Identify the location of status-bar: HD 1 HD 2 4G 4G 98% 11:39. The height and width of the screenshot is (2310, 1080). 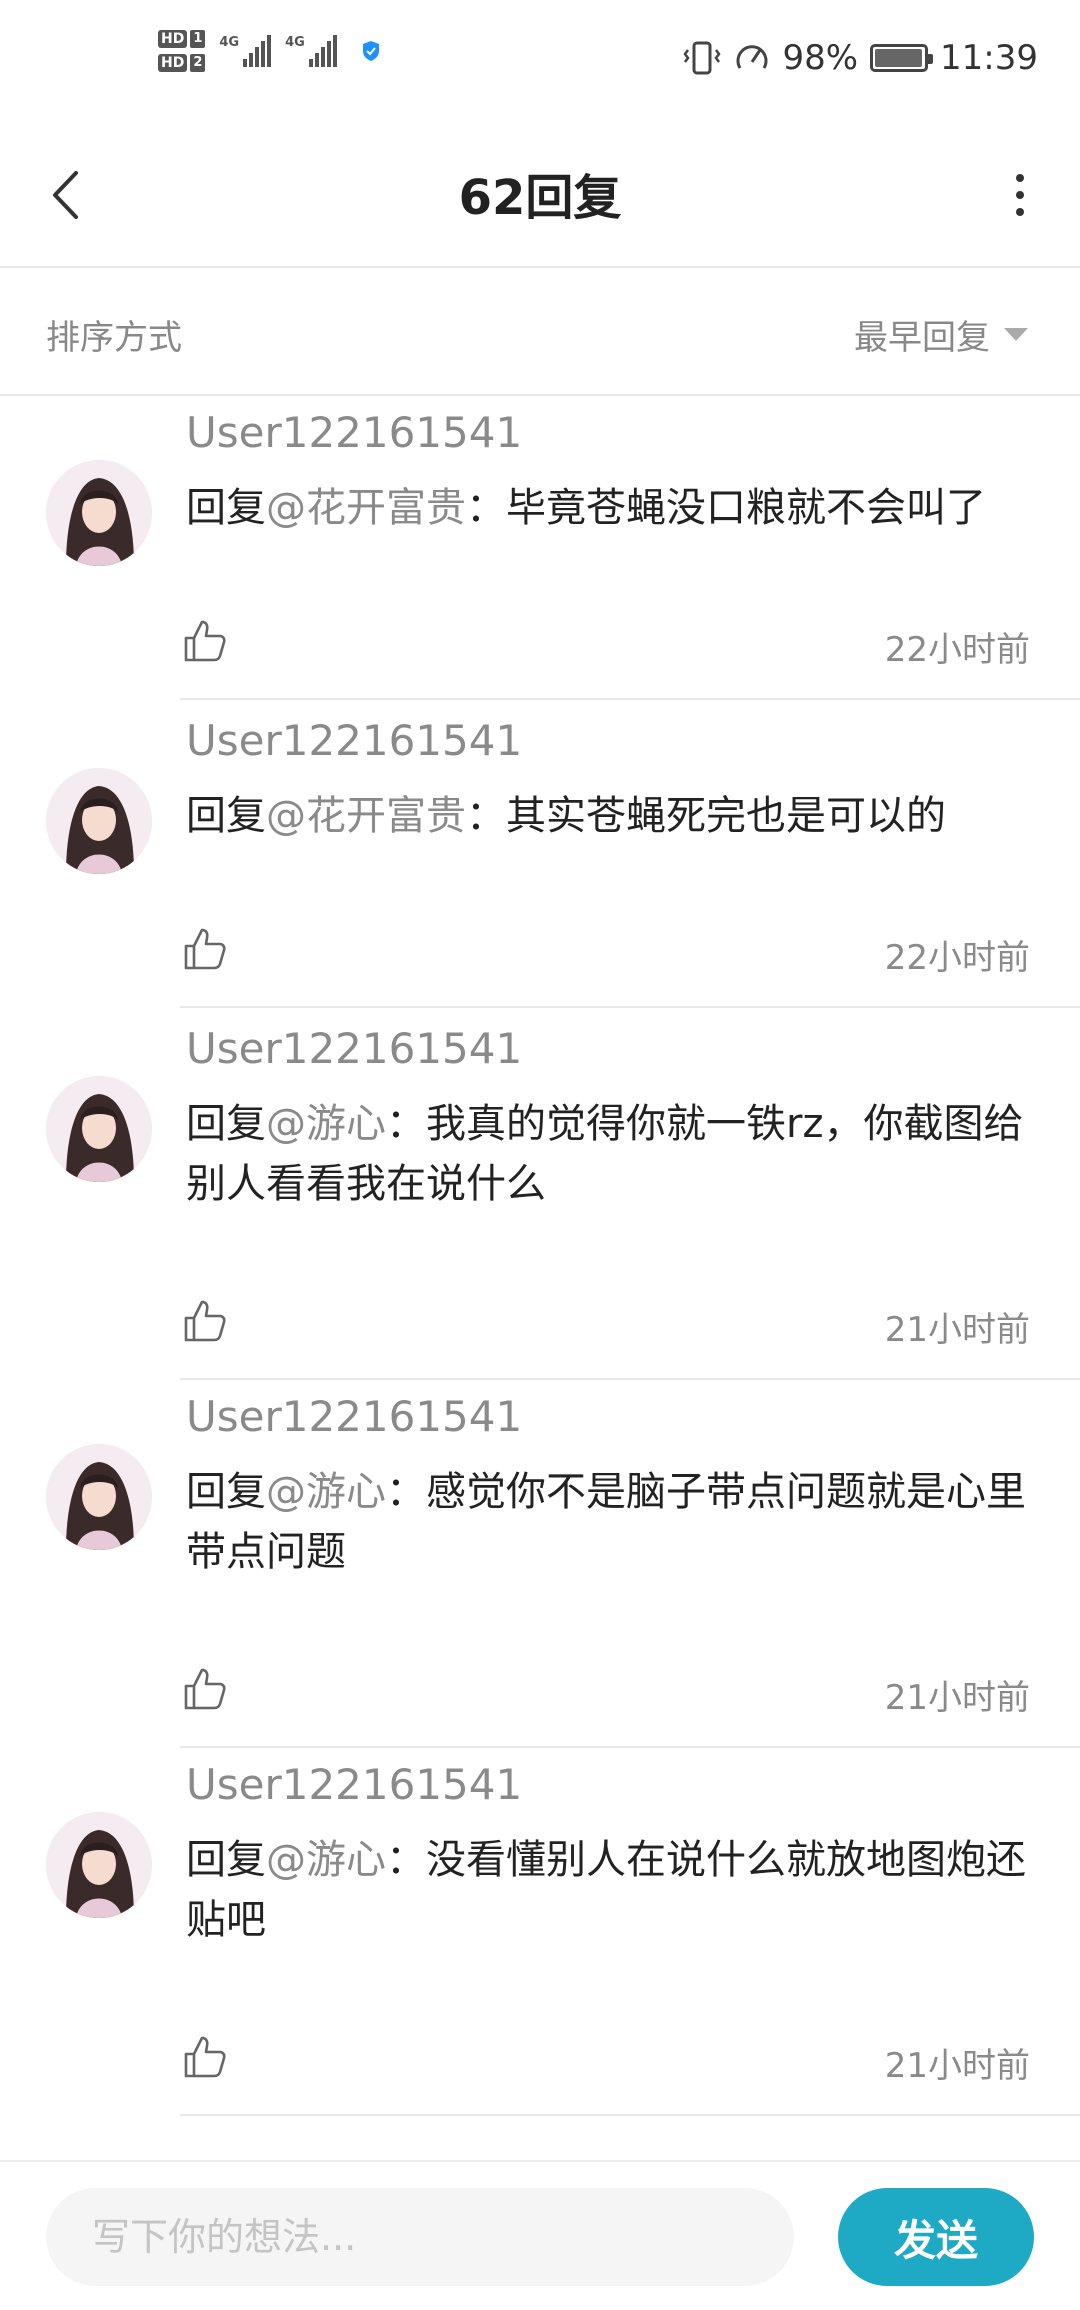
(540, 60).